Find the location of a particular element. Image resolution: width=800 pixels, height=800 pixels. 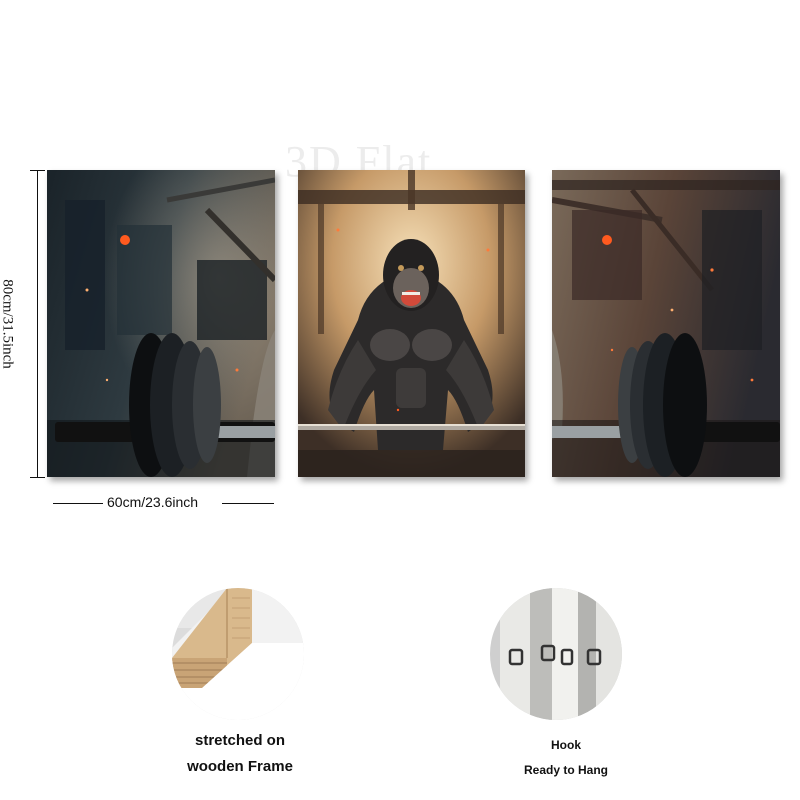

hook-image is located at coordinates (556, 654).